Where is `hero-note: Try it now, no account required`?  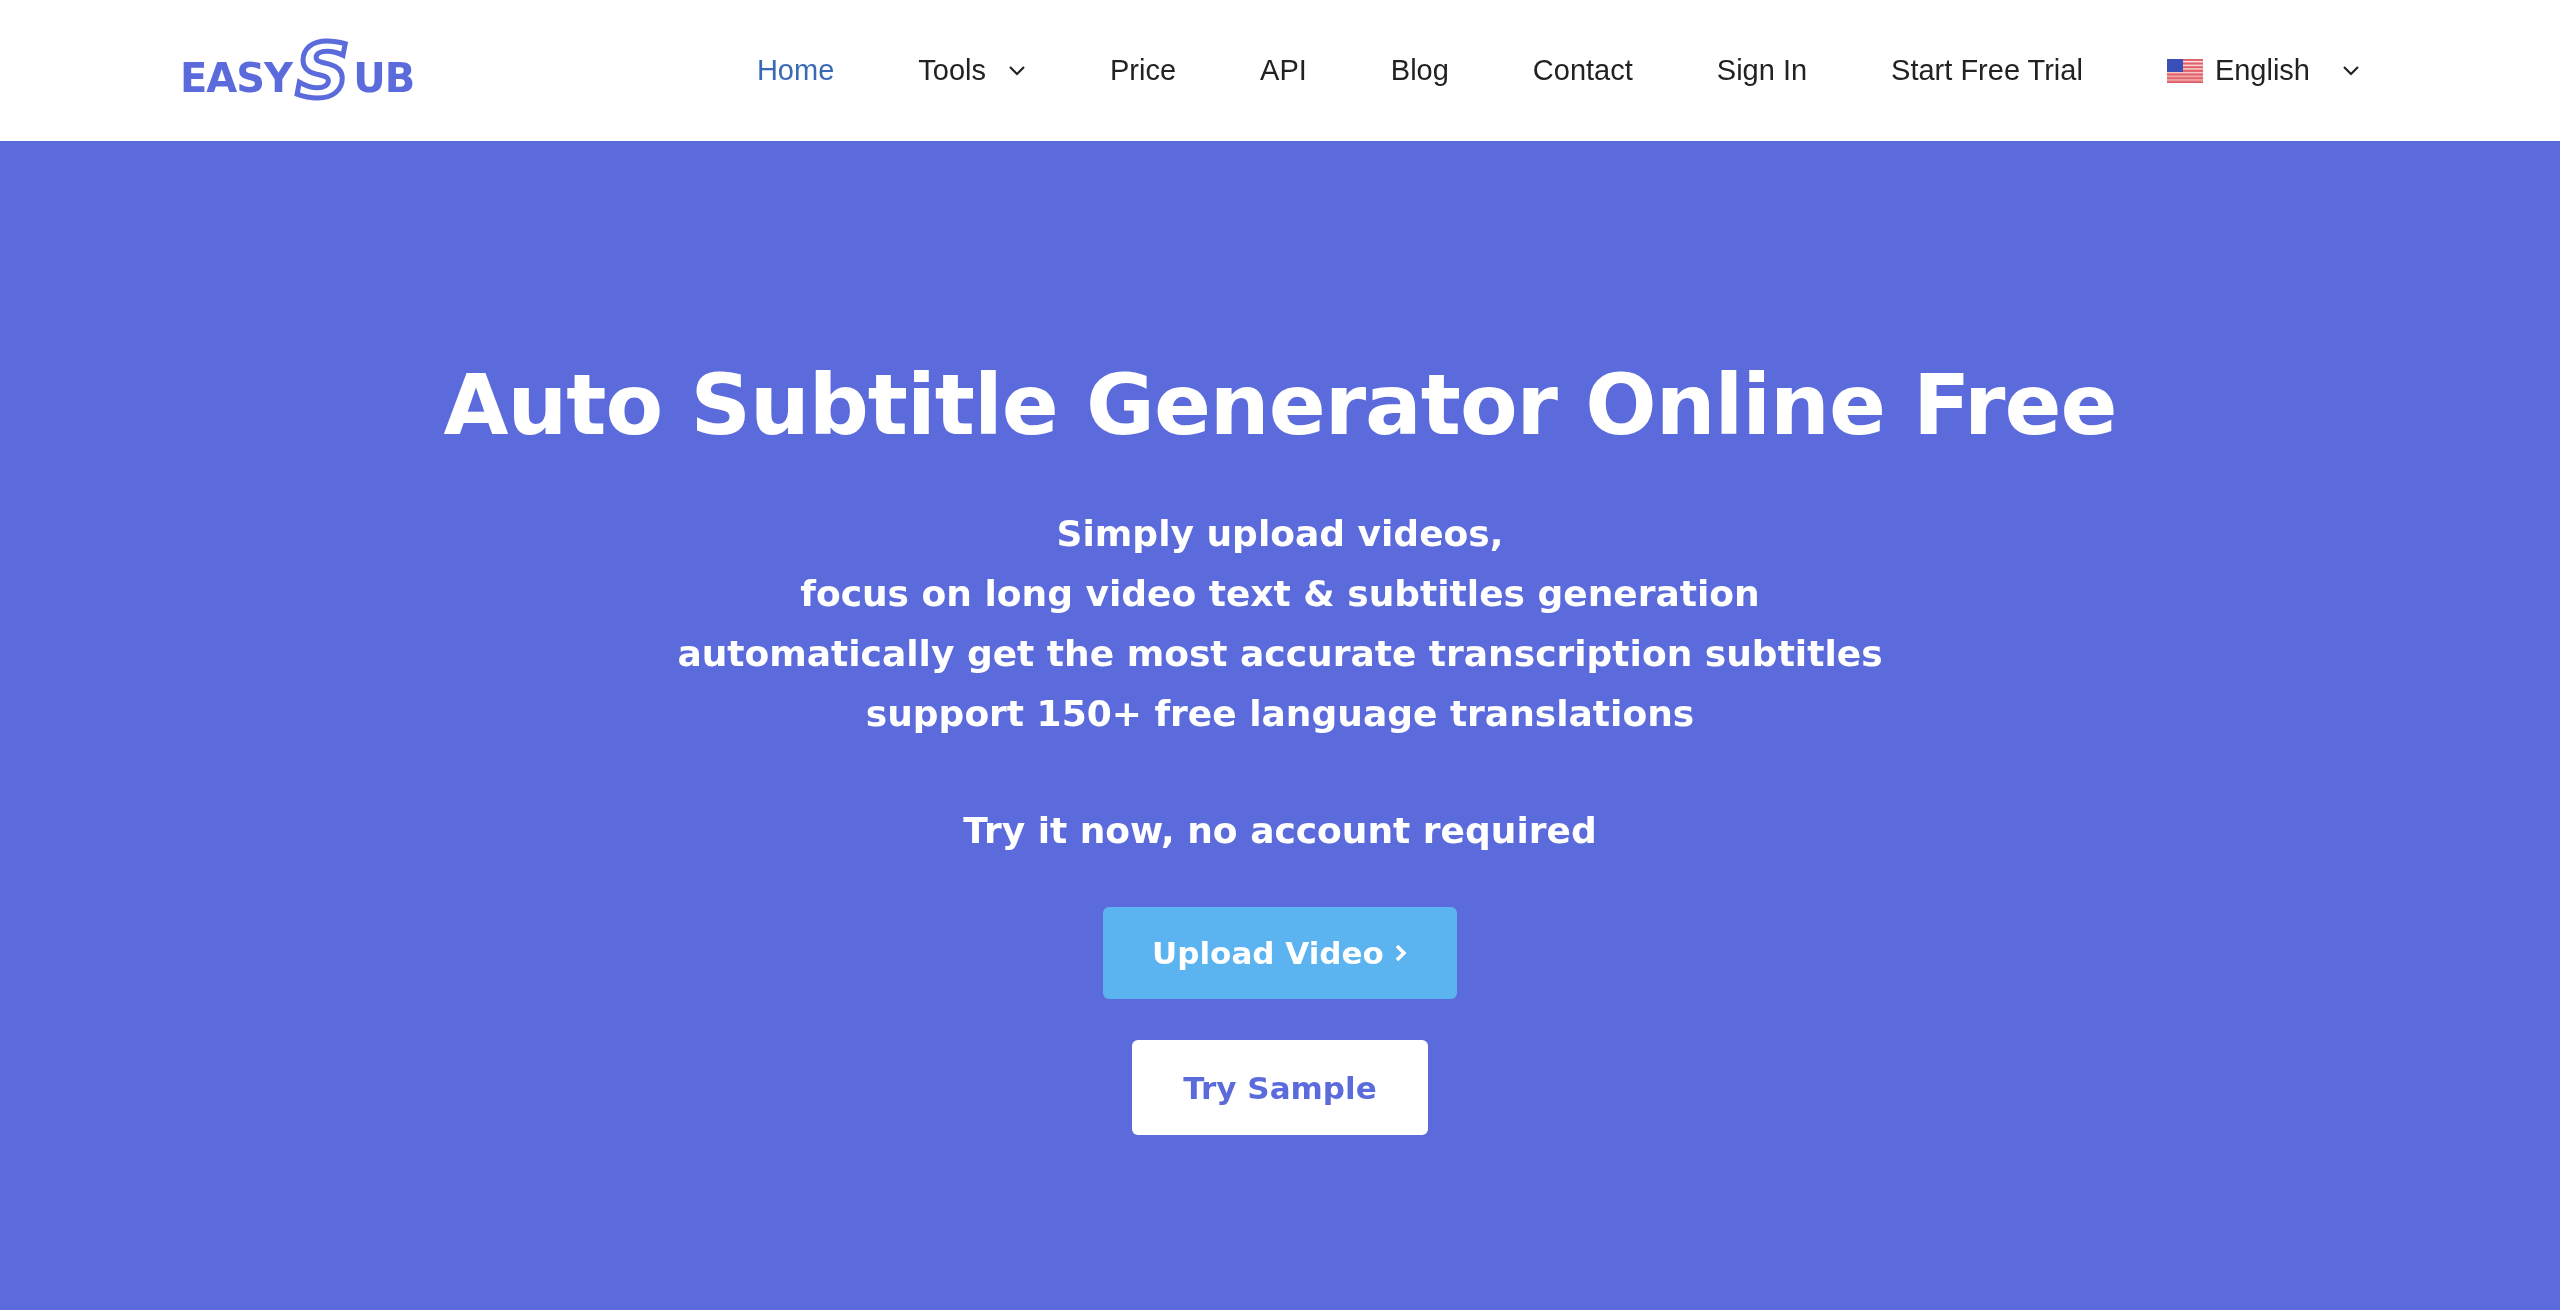 hero-note: Try it now, no account required is located at coordinates (1280, 830).